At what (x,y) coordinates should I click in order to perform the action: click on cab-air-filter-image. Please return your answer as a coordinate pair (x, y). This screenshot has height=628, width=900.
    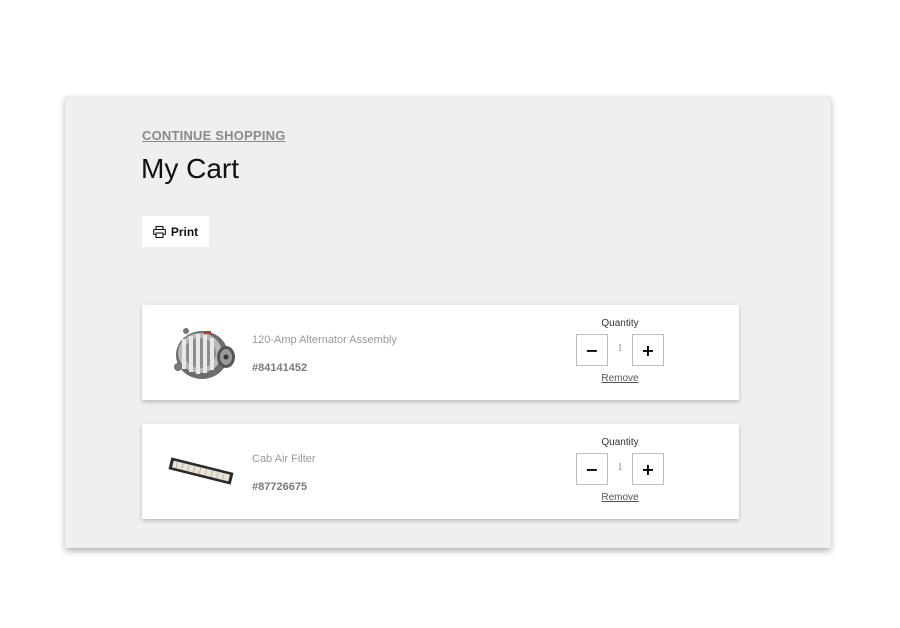
    Looking at the image, I should click on (201, 471).